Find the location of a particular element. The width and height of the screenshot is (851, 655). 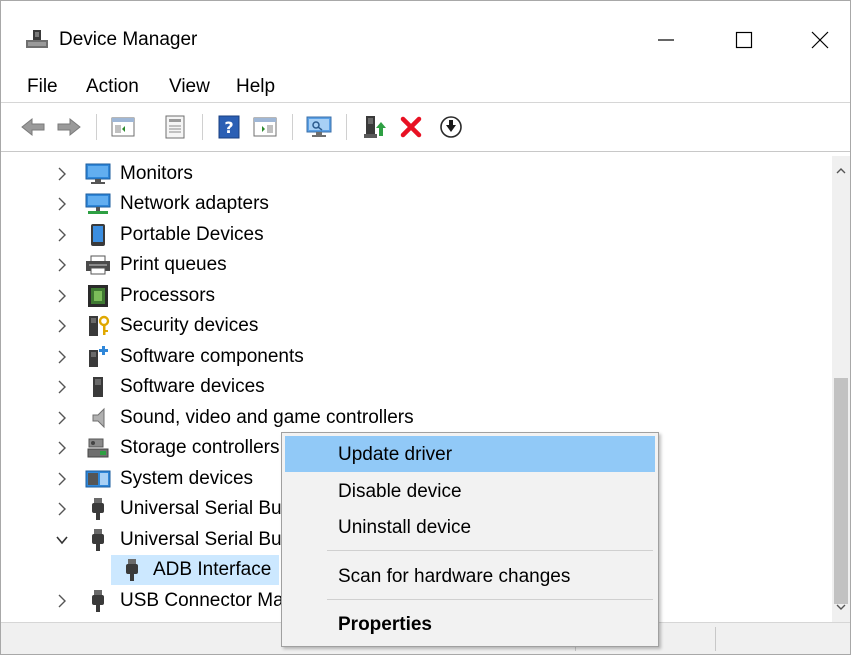

tree-item-label: System devices is located at coordinates (187, 478).